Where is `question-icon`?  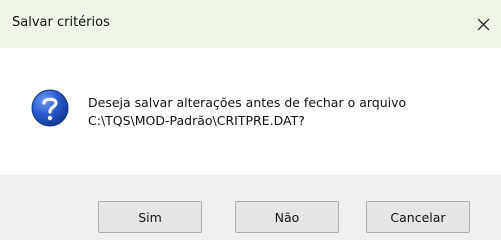
question-icon is located at coordinates (50, 108).